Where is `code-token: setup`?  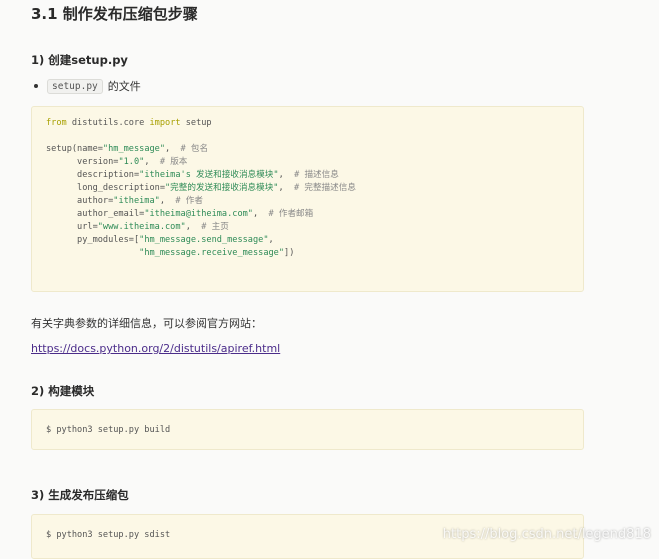
code-token: setup is located at coordinates (196, 123).